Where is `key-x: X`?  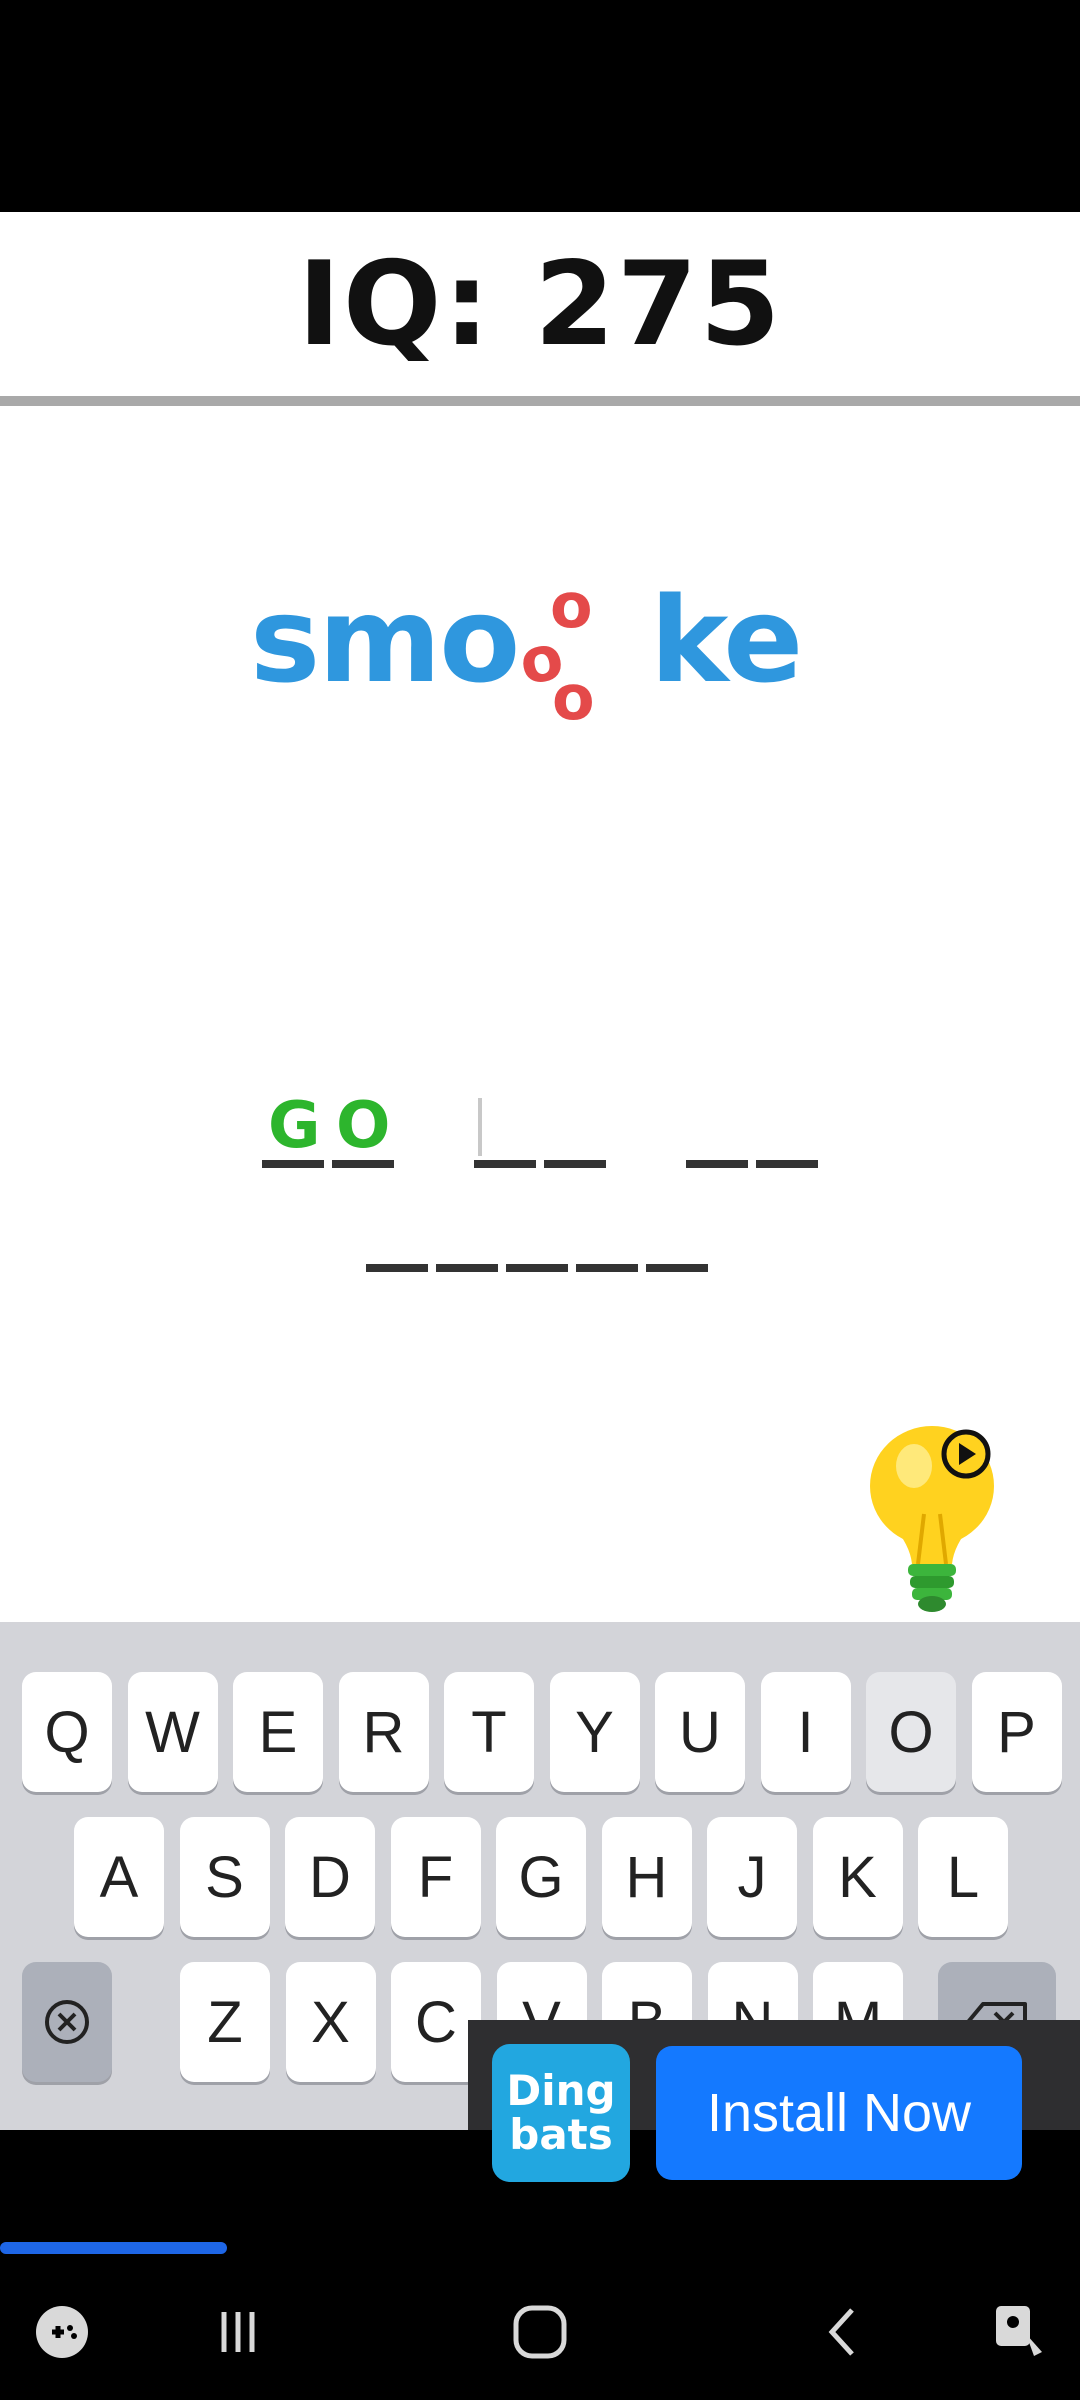 key-x: X is located at coordinates (330, 2022).